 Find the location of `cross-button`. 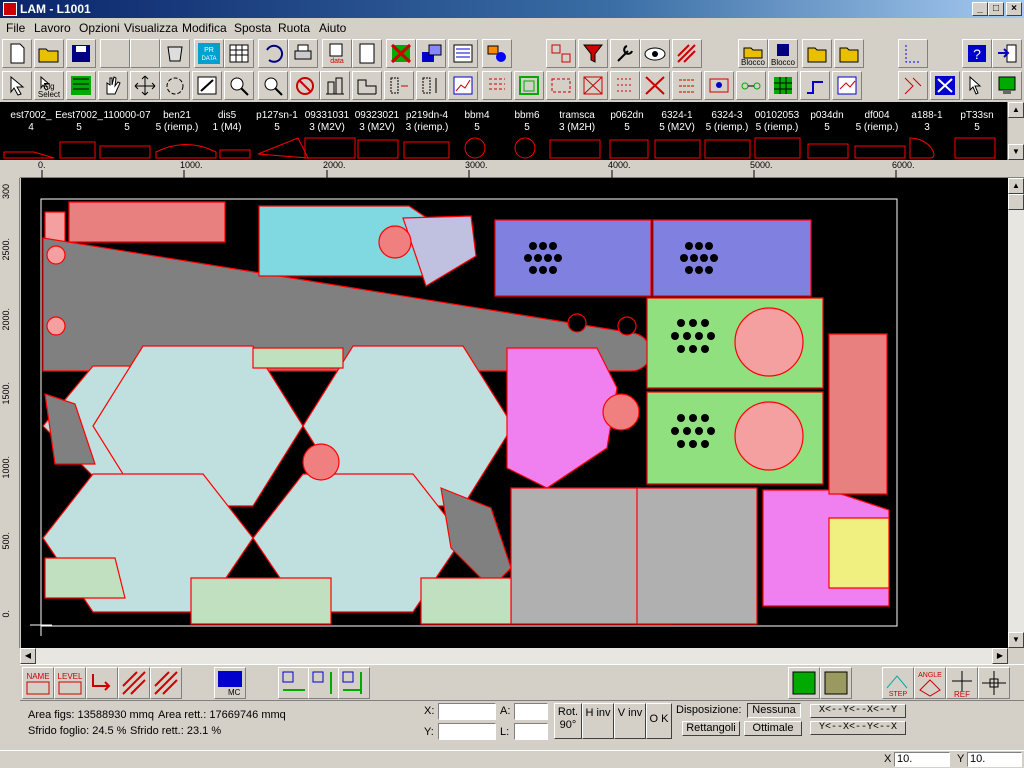

cross-button is located at coordinates (655, 85).